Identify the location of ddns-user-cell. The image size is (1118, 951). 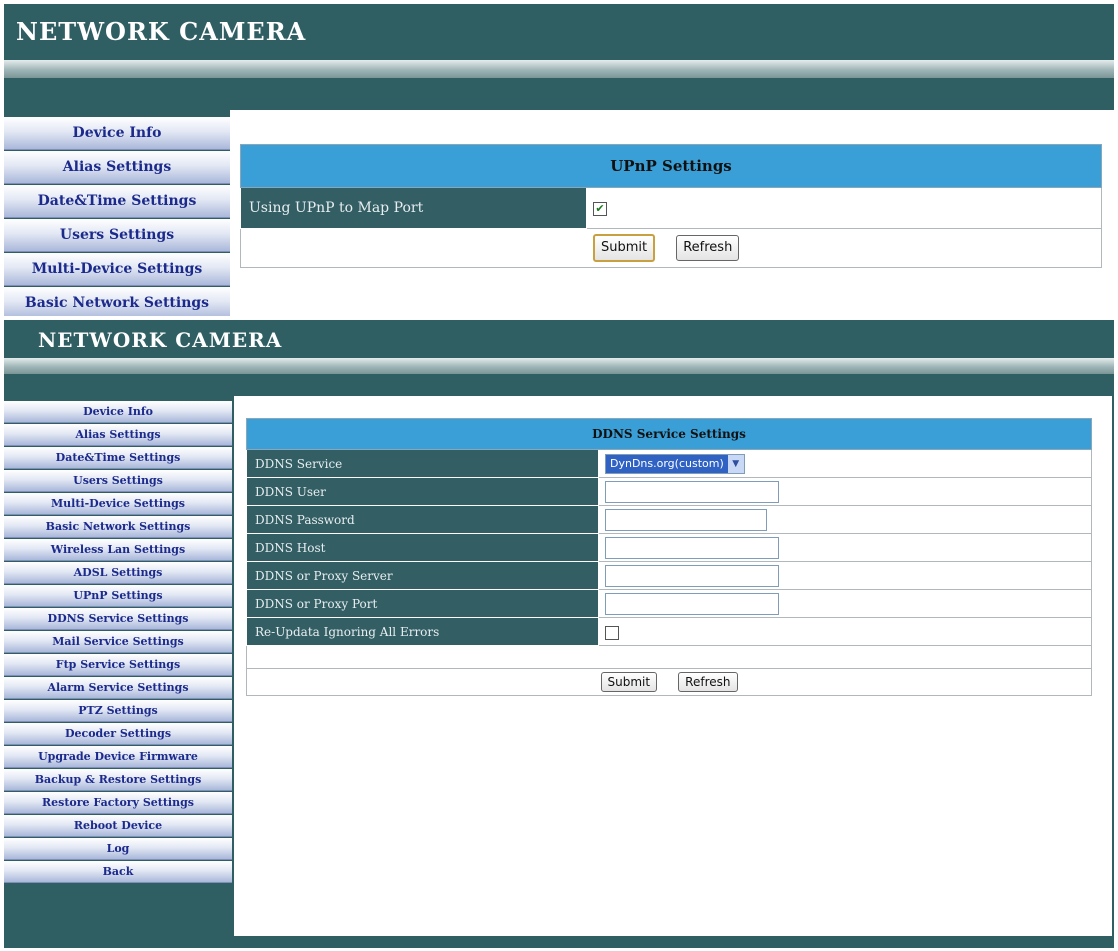
(845, 491).